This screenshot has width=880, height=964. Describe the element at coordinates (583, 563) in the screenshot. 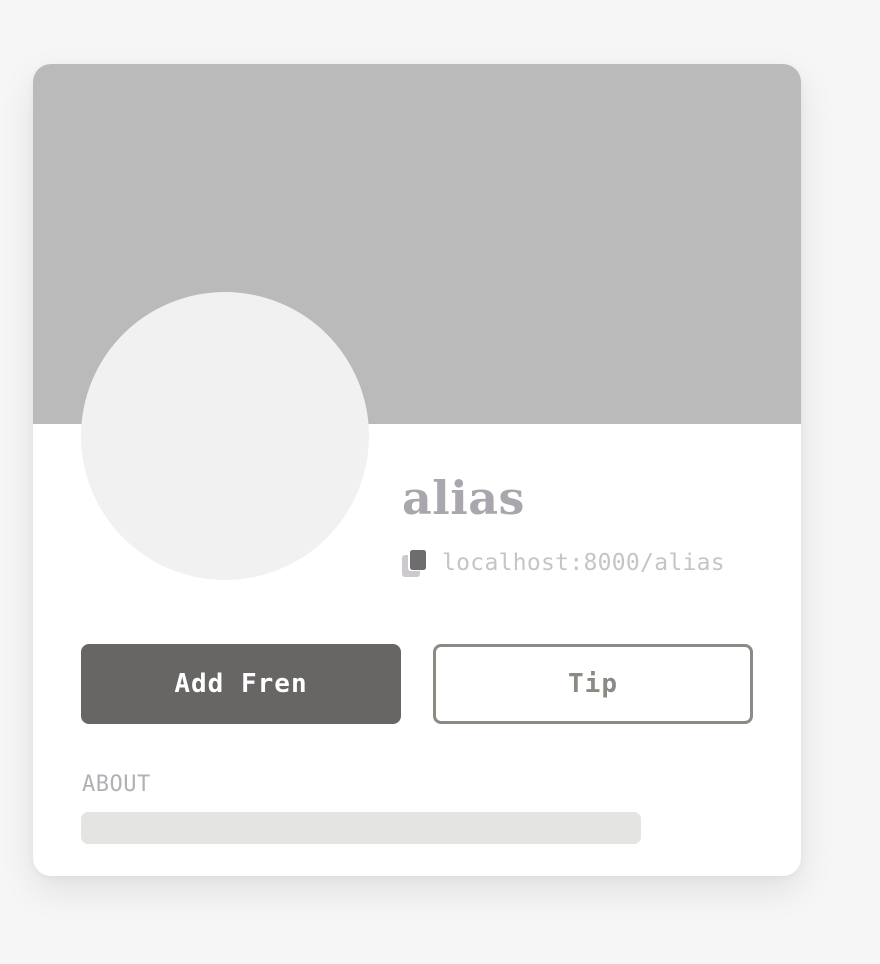

I see `profile-link: localhost:8000/alias` at that location.